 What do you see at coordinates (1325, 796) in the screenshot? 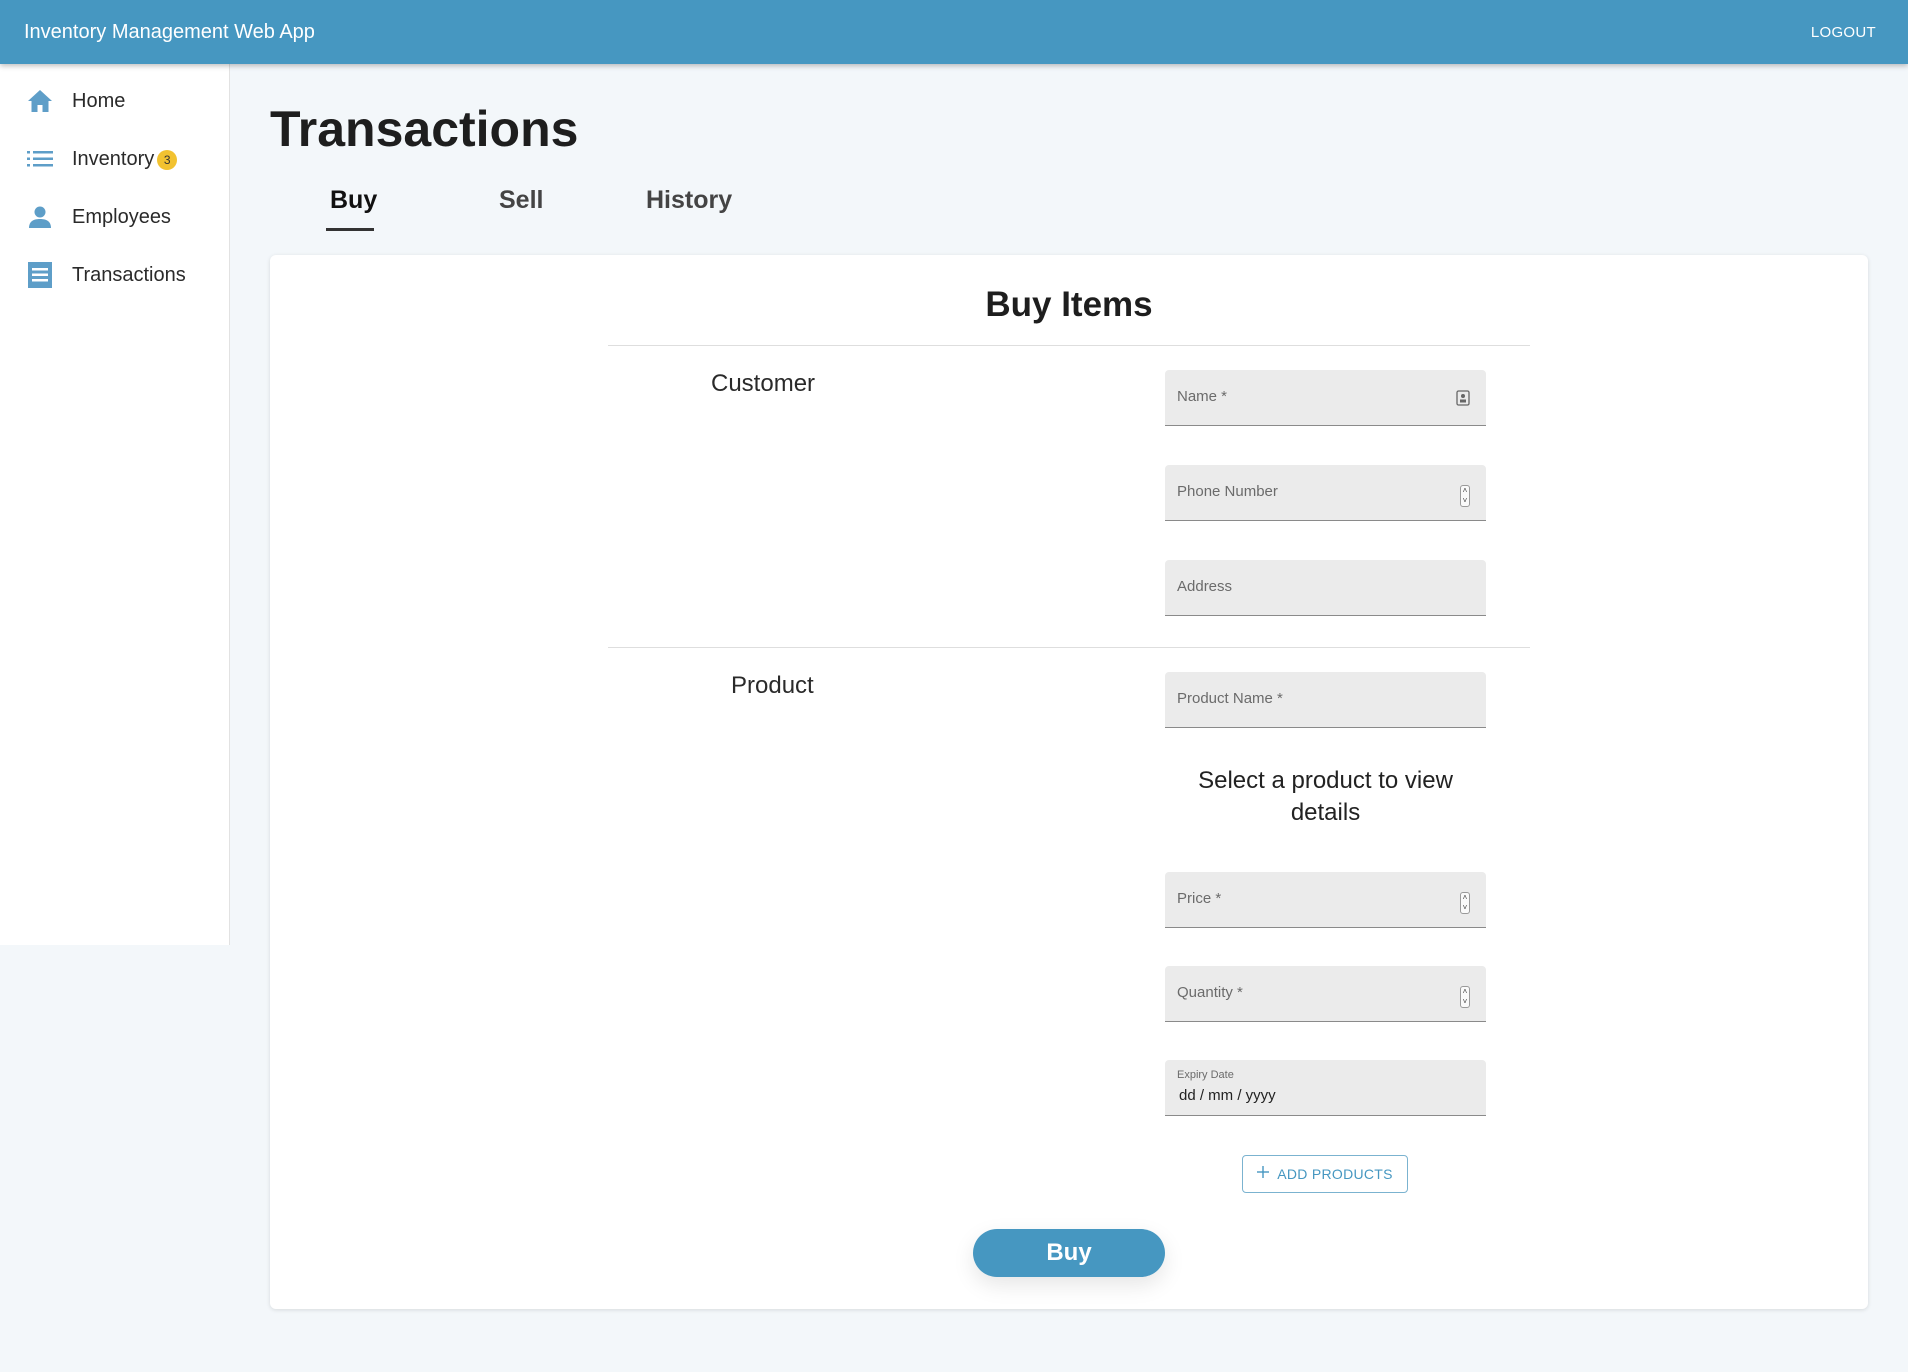
I see `product-details-hint: Select a product to view details` at bounding box center [1325, 796].